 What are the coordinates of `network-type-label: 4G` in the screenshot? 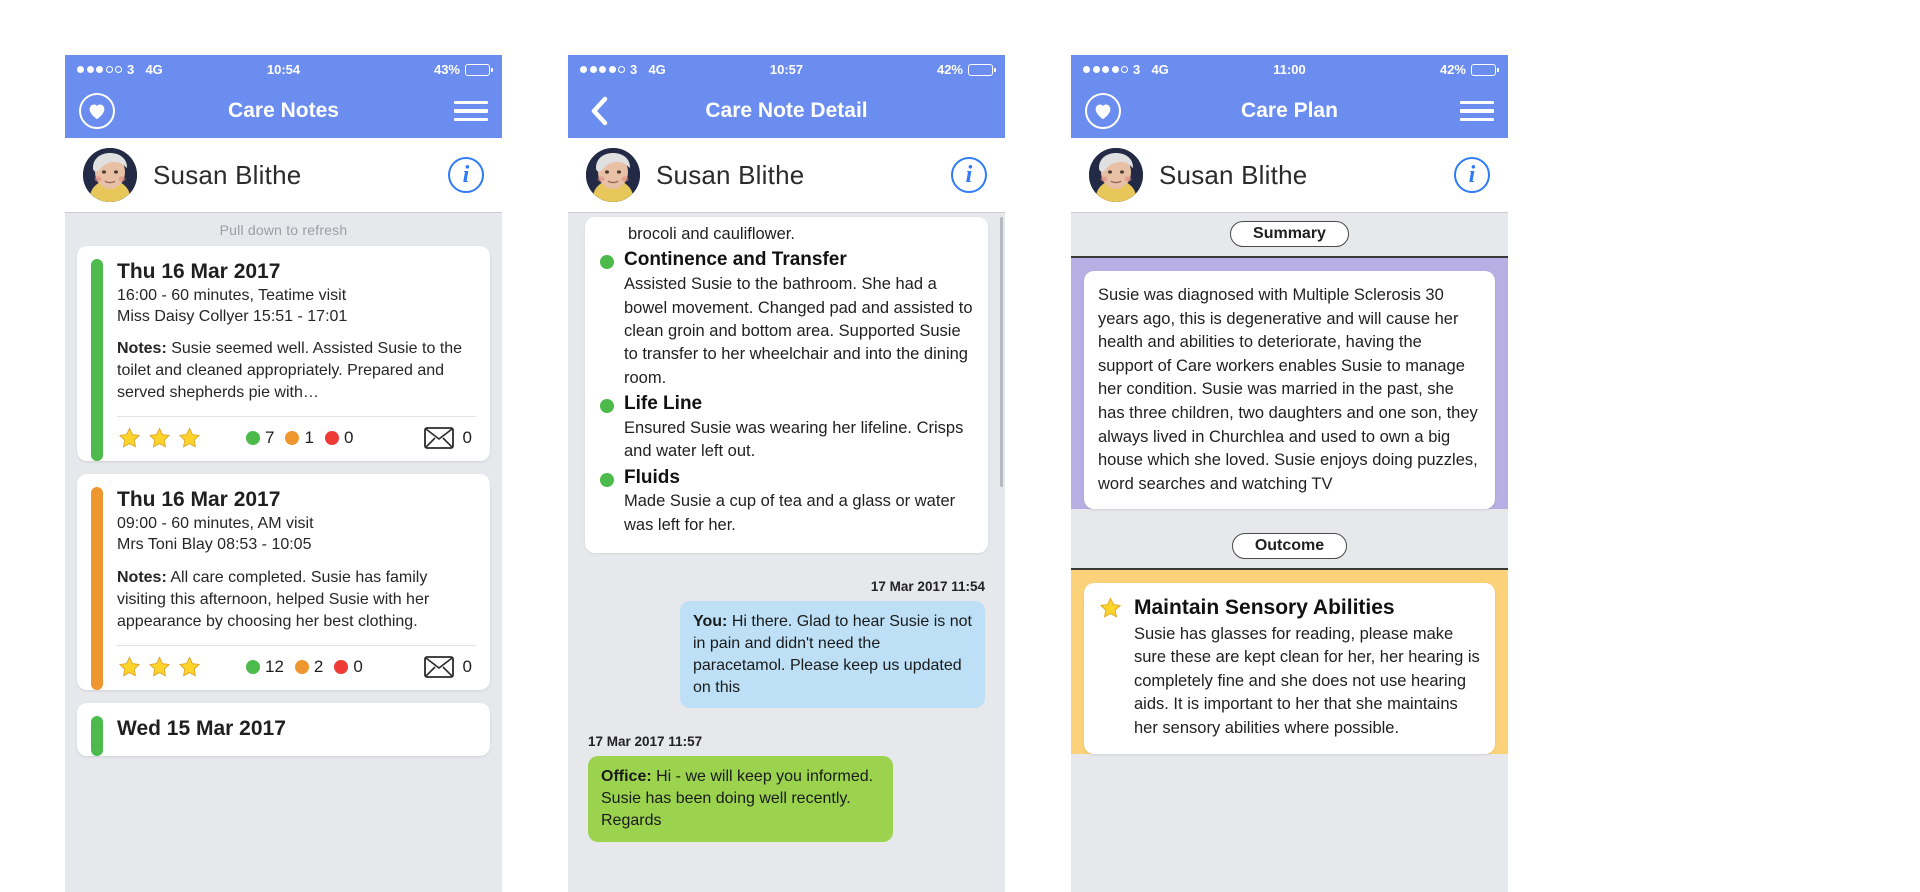 It's located at (154, 69).